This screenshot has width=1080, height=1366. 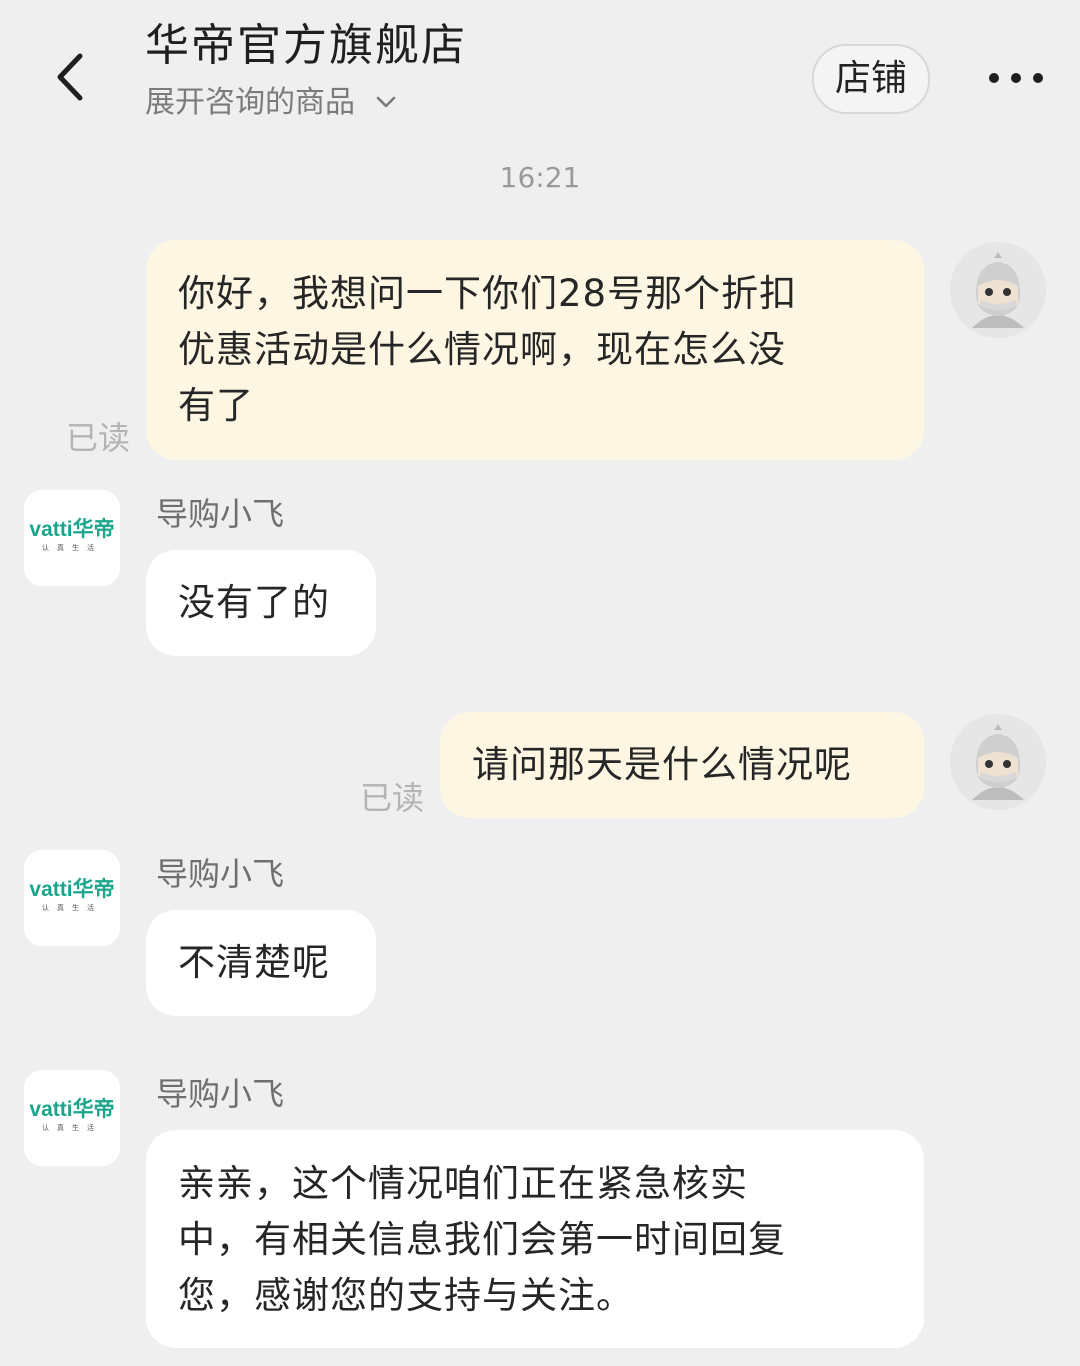 What do you see at coordinates (871, 79) in the screenshot?
I see `shop-button: 店铺` at bounding box center [871, 79].